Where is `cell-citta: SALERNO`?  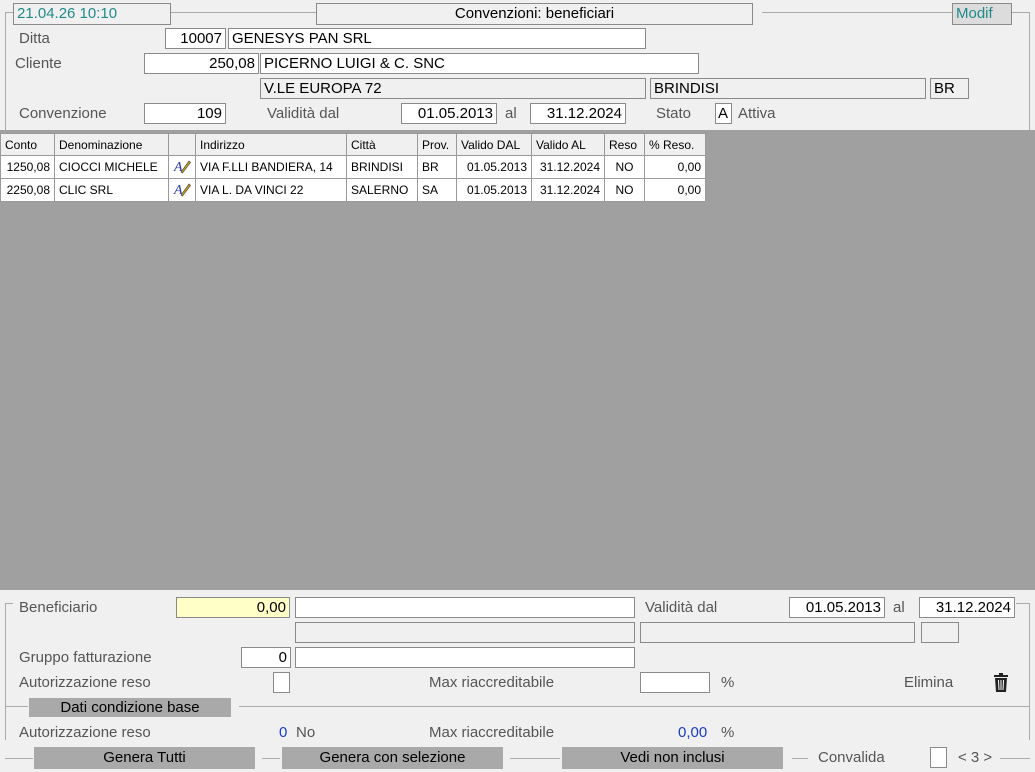
cell-citta: SALERNO is located at coordinates (382, 190).